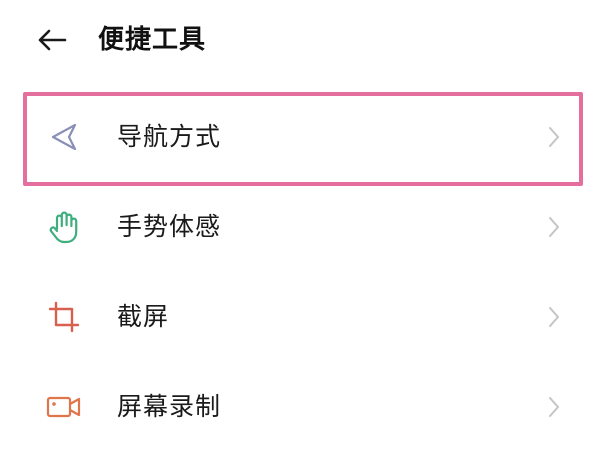 The width and height of the screenshot is (600, 450). Describe the element at coordinates (169, 226) in the screenshot. I see `menu-item-label: 手势体感` at that location.